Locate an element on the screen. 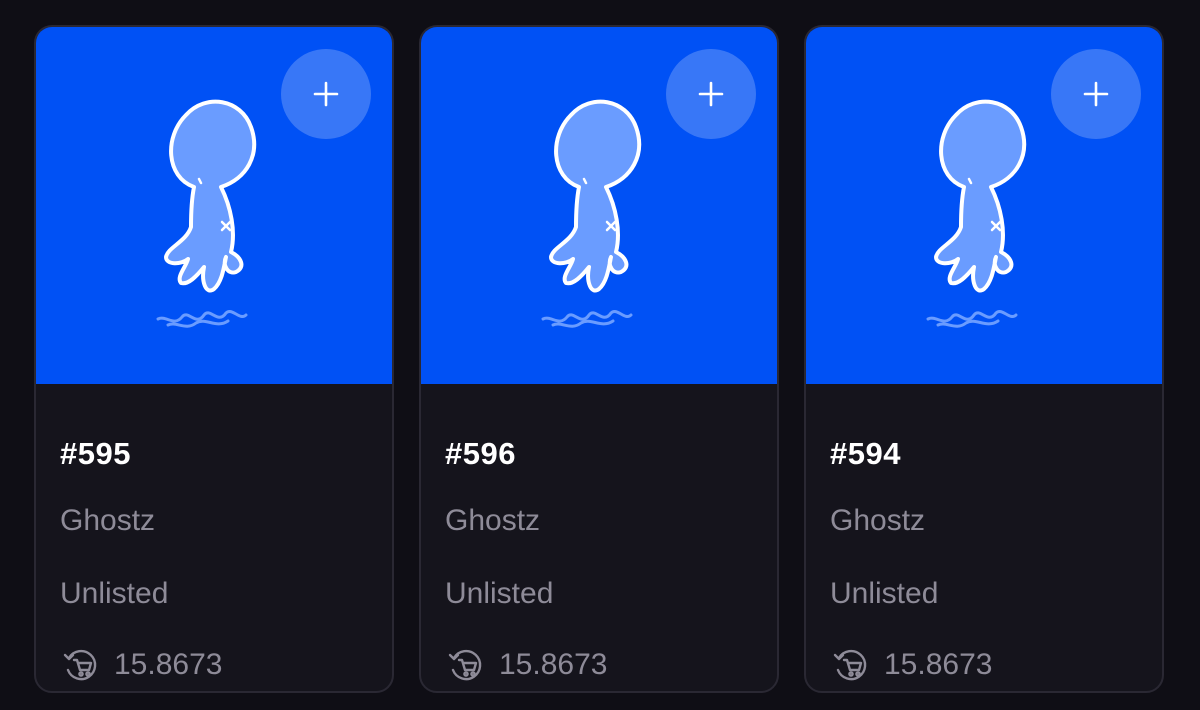  token-id: #594 is located at coordinates (865, 454).